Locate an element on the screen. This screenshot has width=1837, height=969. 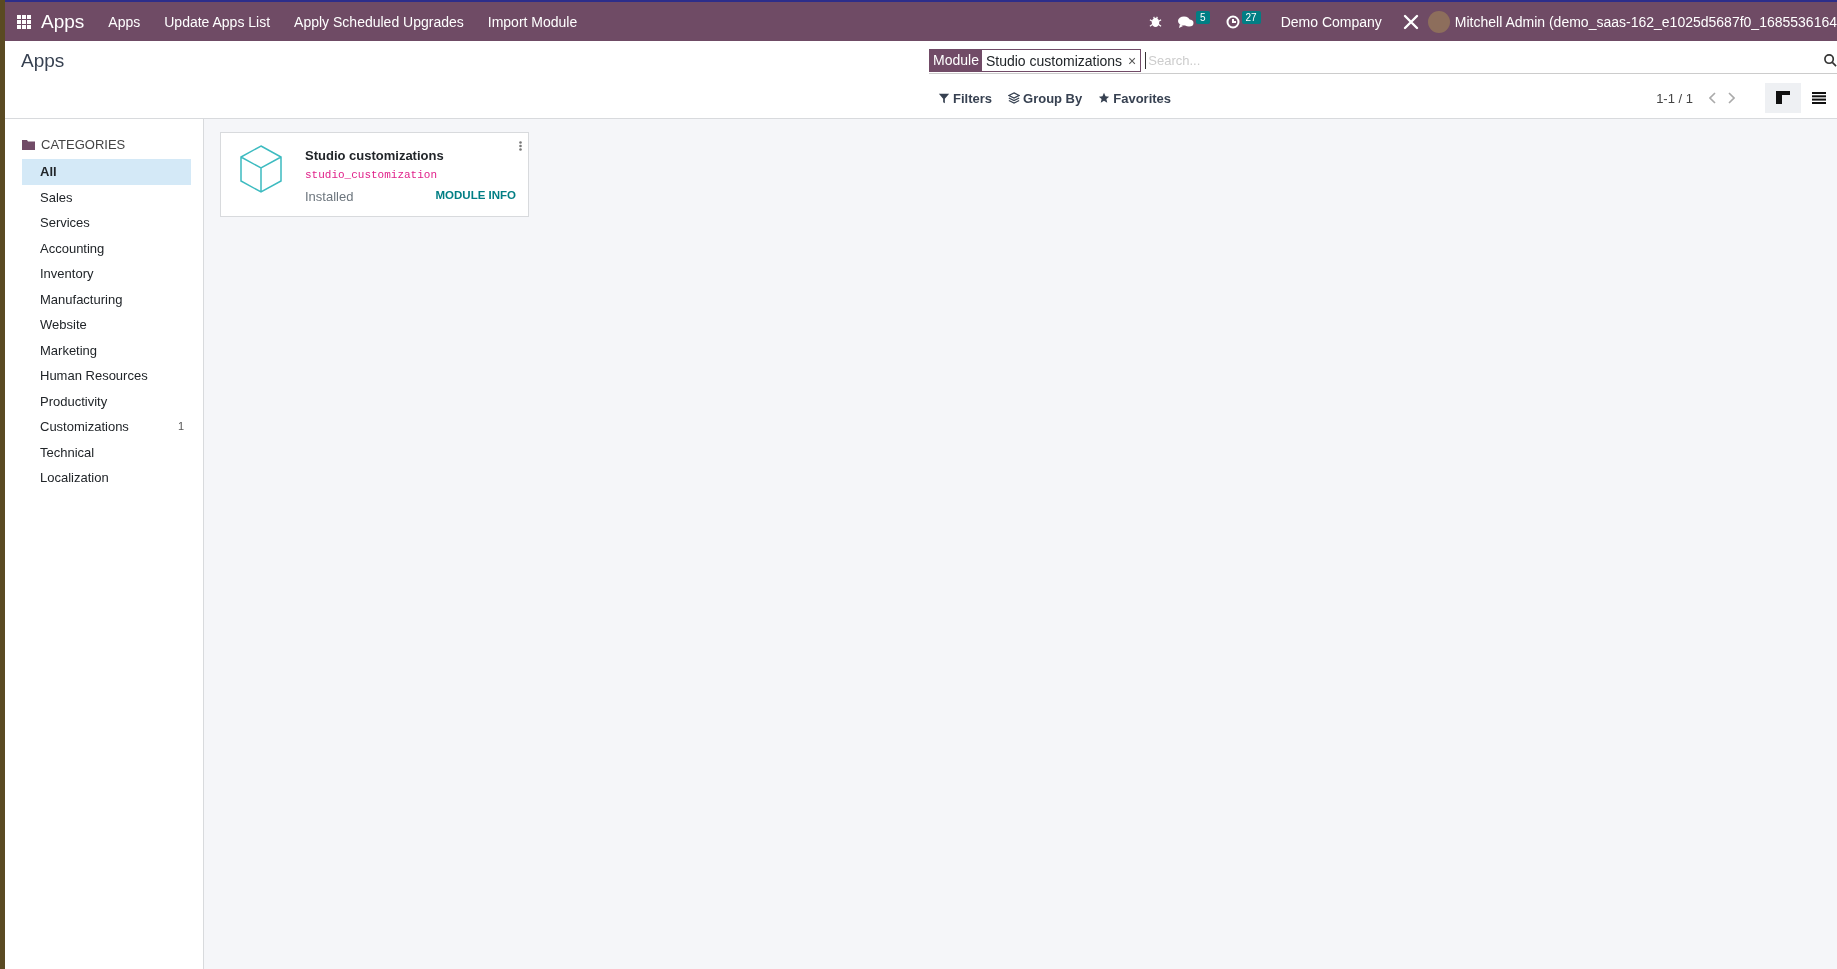
category-label: Accounting is located at coordinates (72, 248).